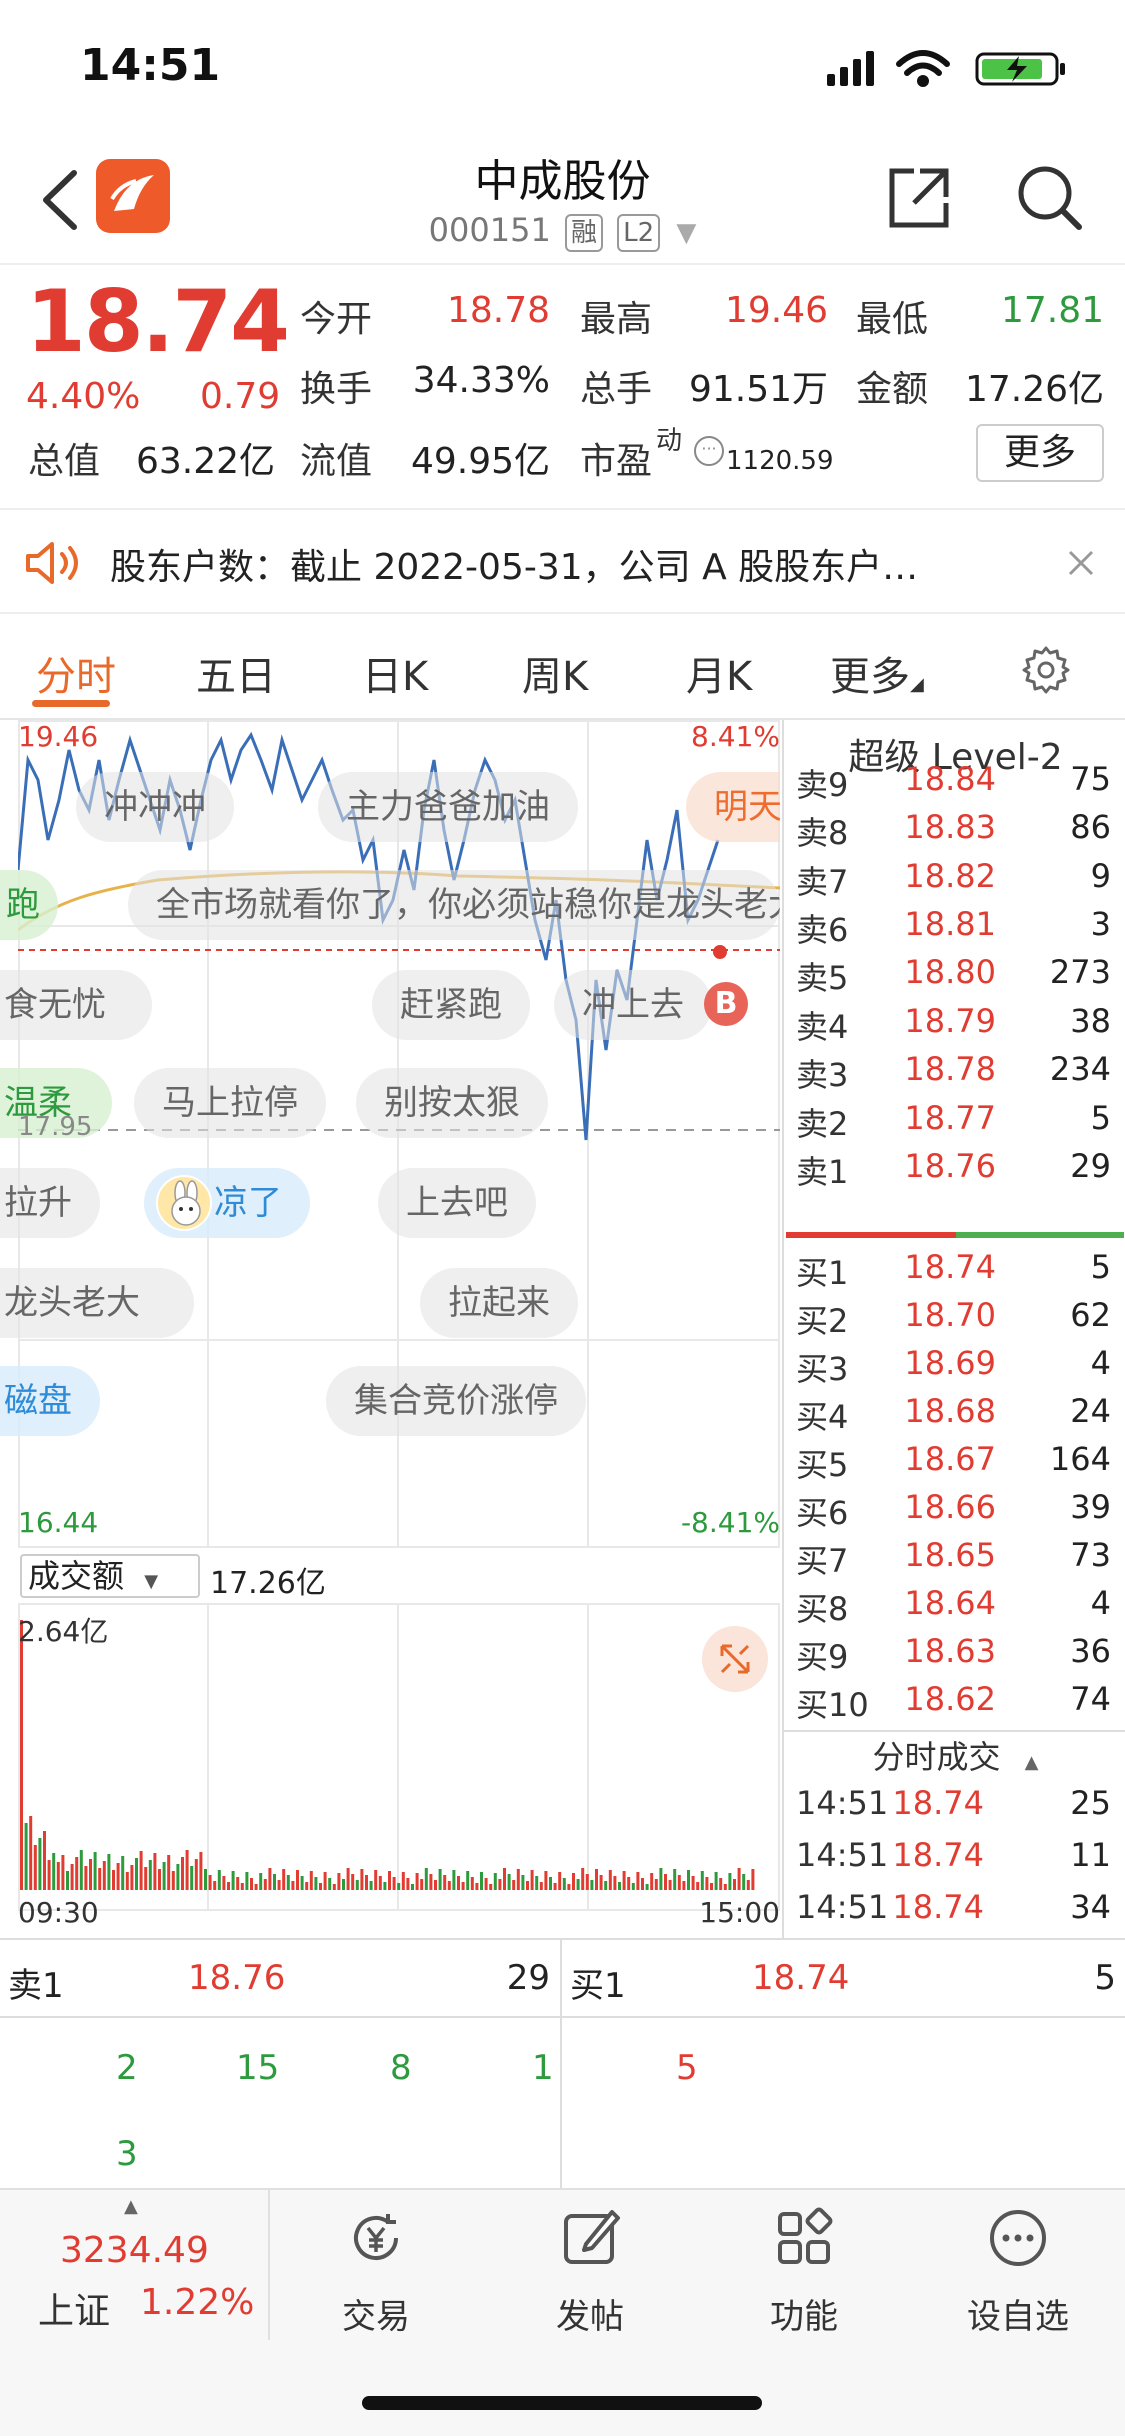 The image size is (1125, 2436). Describe the element at coordinates (336, 461) in the screenshot. I see `float-label: 流值` at that location.